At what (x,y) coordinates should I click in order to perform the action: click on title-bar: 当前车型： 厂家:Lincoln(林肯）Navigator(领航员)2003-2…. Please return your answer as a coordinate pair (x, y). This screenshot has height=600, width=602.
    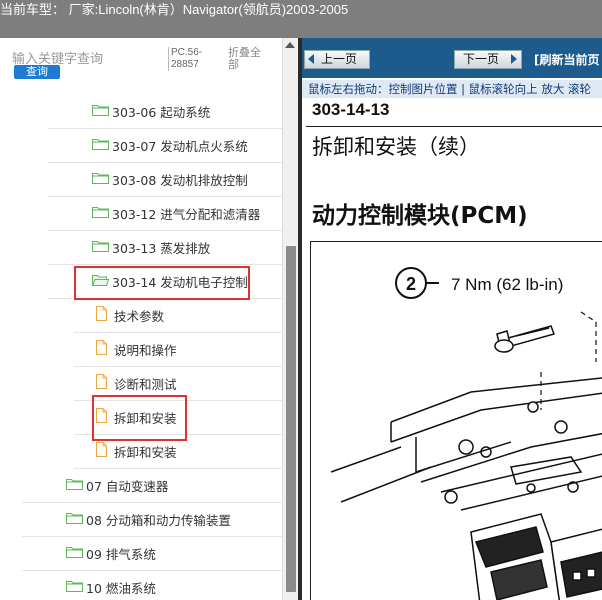
    Looking at the image, I should click on (301, 19).